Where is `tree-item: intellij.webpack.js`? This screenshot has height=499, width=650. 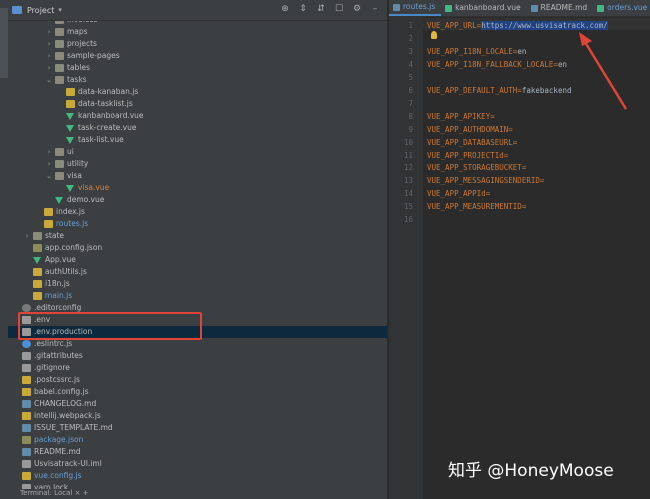
tree-item: intellij.webpack.js is located at coordinates (197, 416).